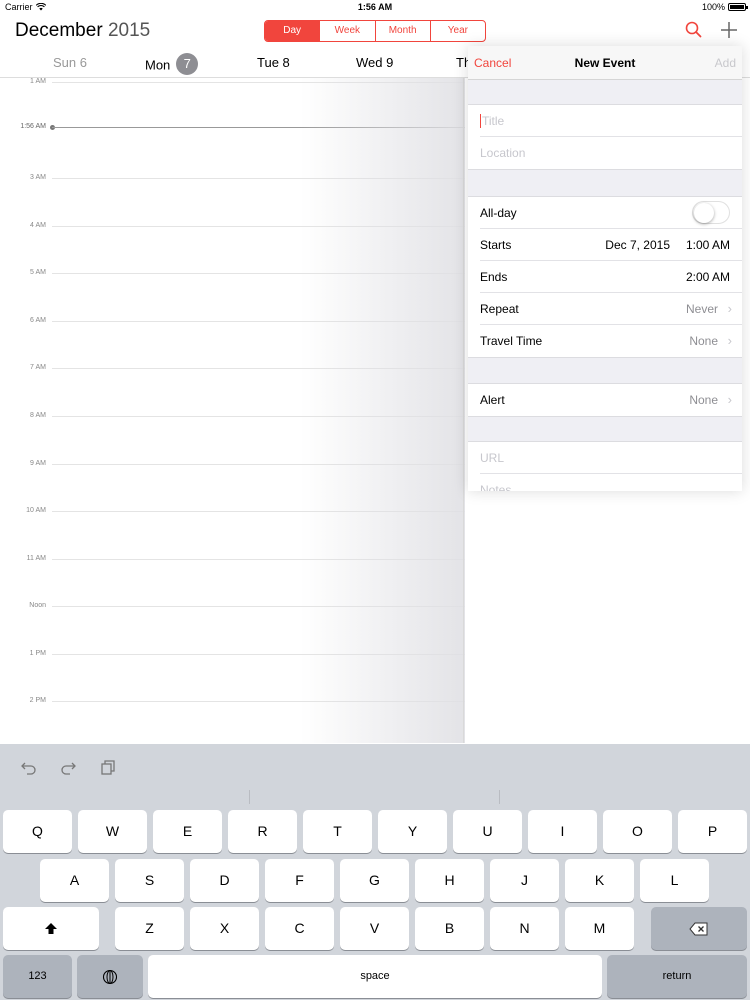 This screenshot has height=1000, width=750. I want to click on key-b: B, so click(449, 928).